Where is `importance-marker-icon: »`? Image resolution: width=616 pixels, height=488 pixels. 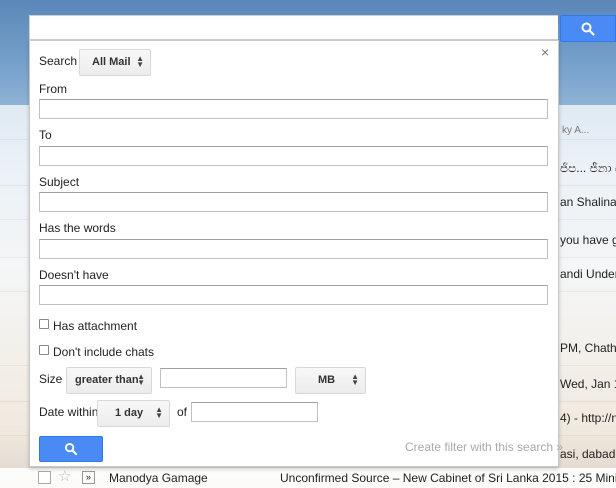
importance-marker-icon: » is located at coordinates (88, 477).